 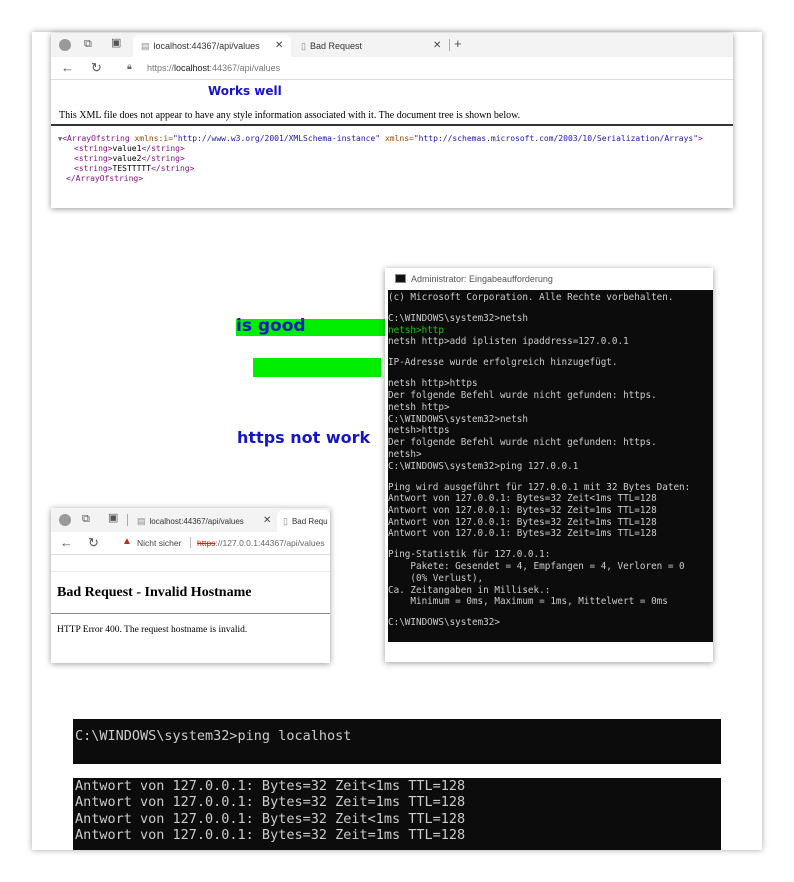 What do you see at coordinates (129, 148) in the screenshot?
I see `xml-string-node: <string>value1</string>` at bounding box center [129, 148].